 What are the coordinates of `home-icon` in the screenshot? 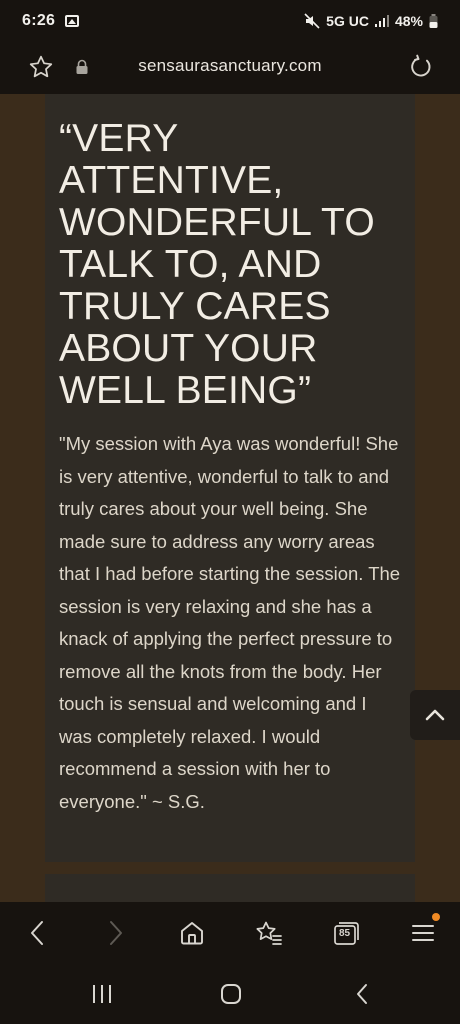 It's located at (192, 933).